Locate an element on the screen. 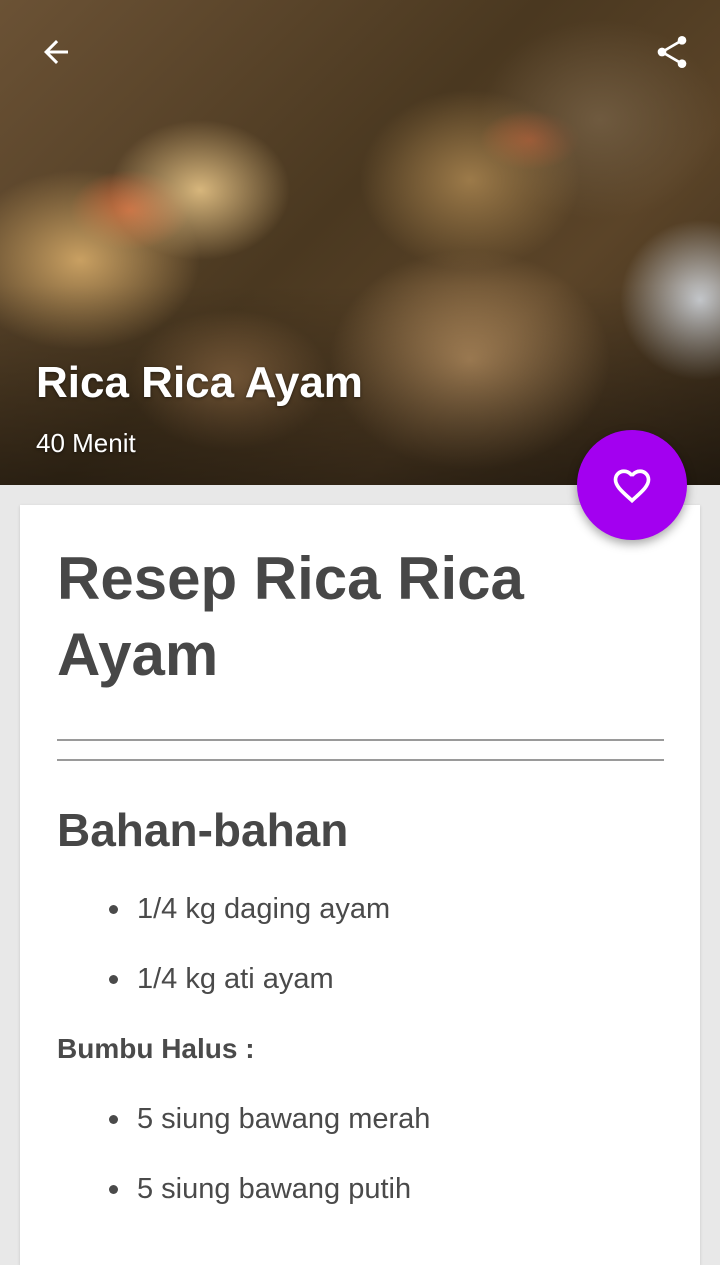  list-item: 5 siung bawang putih is located at coordinates (385, 1204).